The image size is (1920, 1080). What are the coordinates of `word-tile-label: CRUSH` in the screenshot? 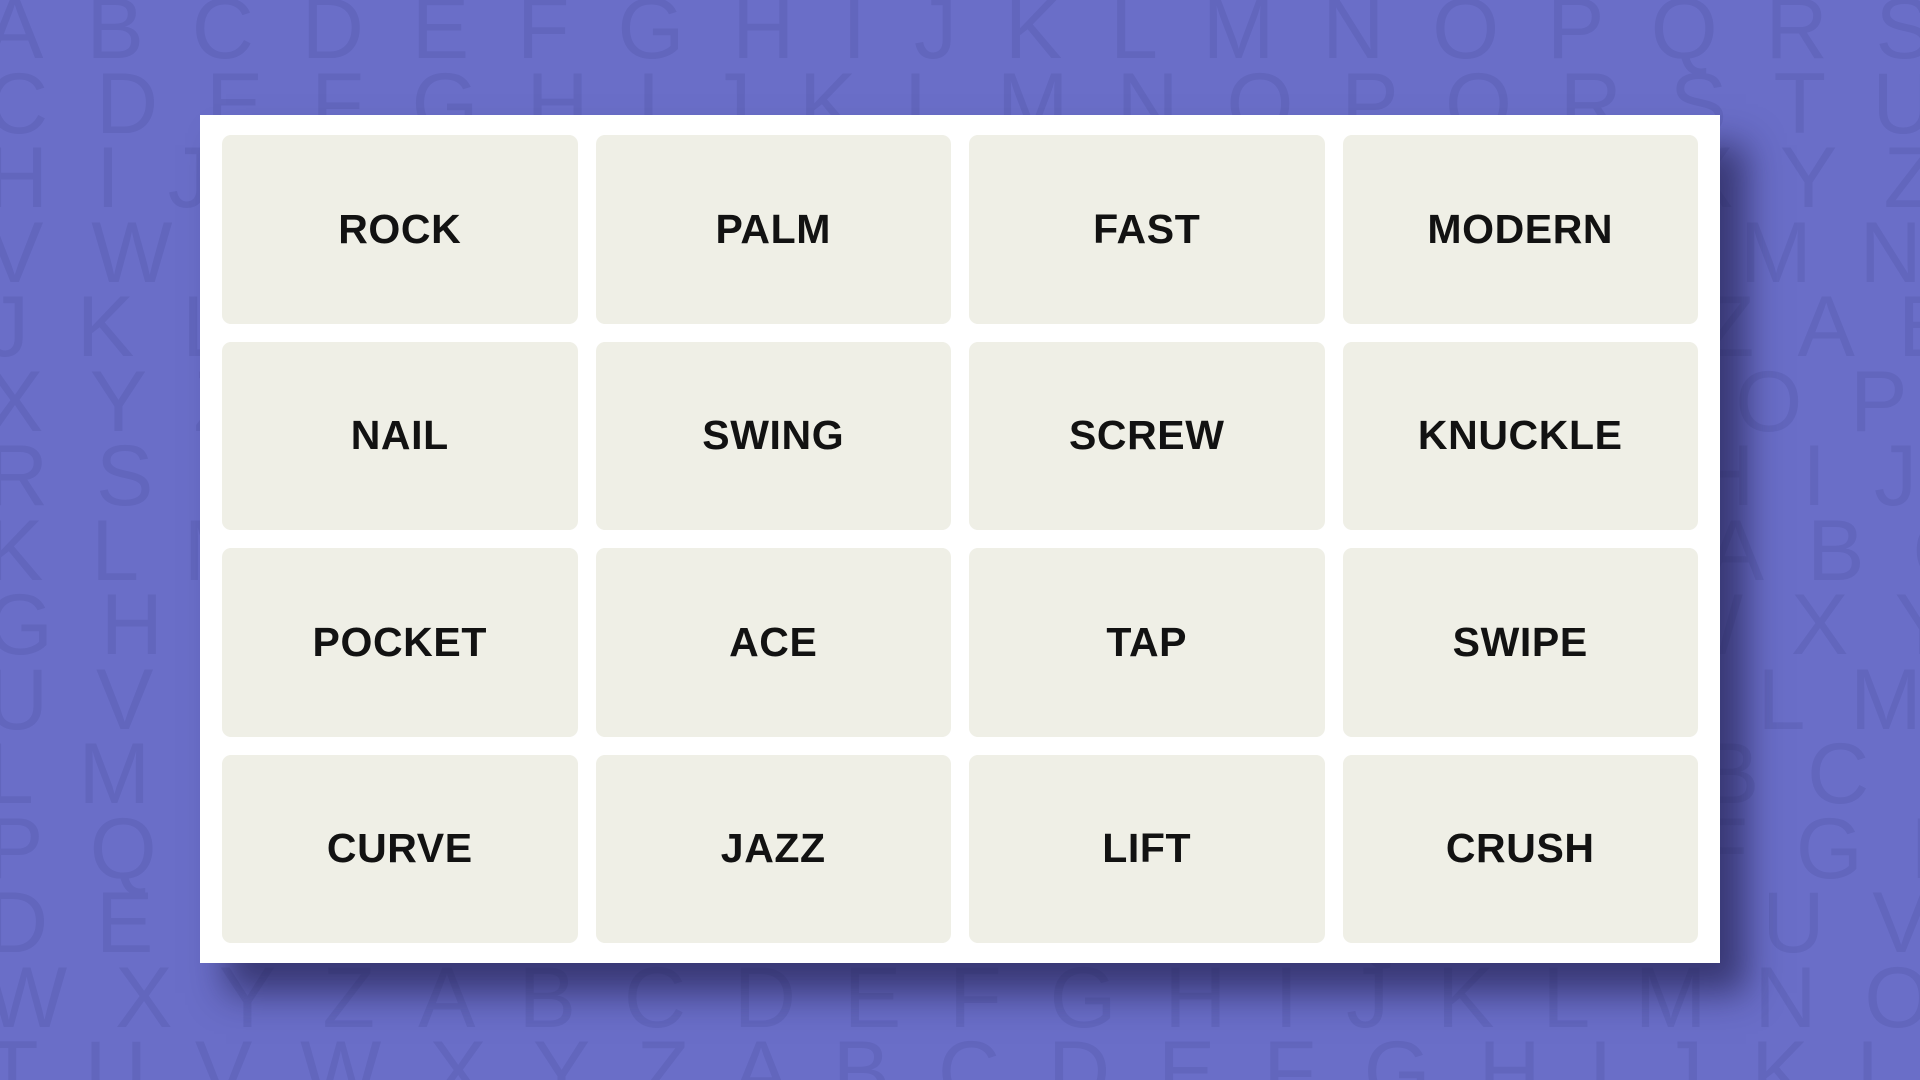 It's located at (1520, 848).